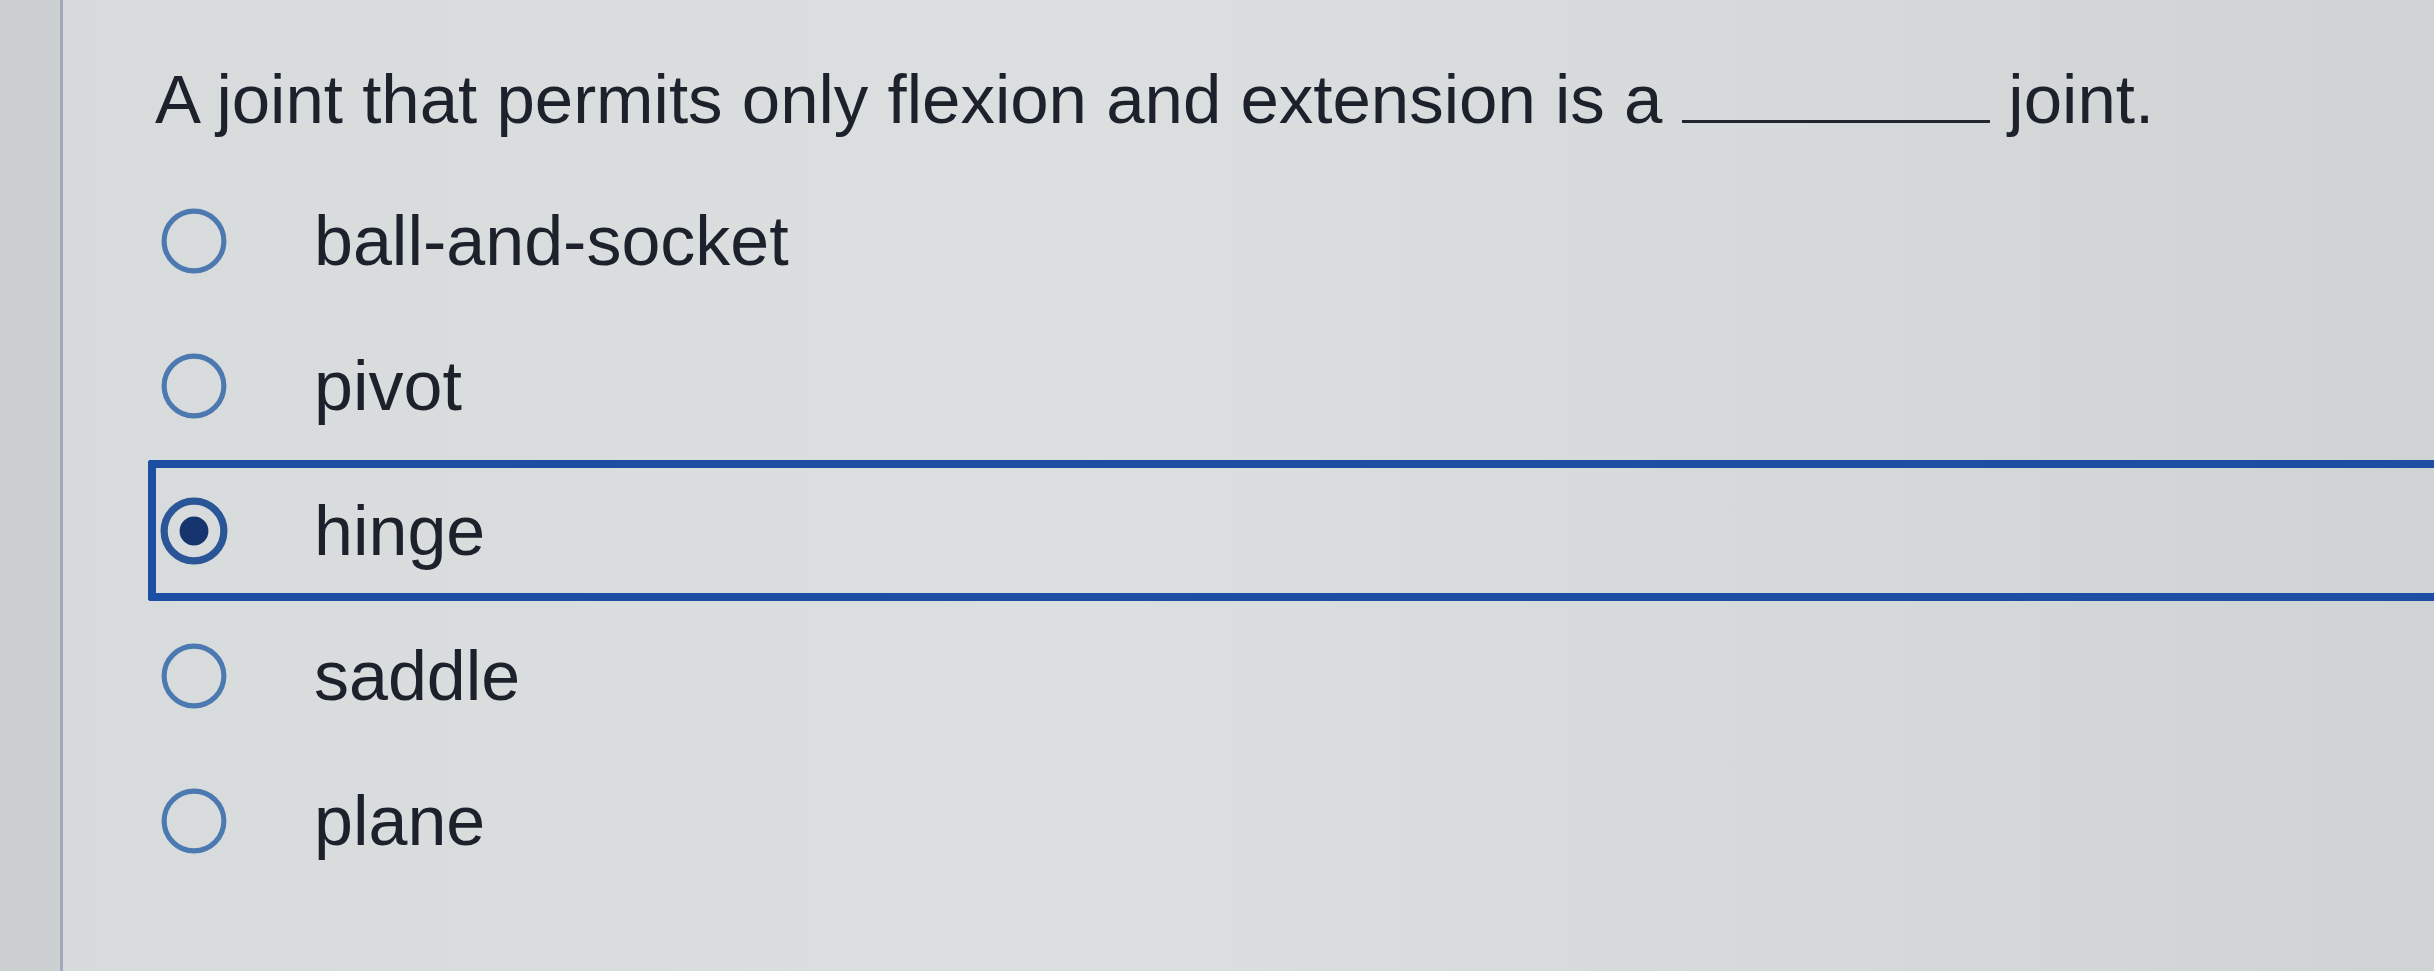 Image resolution: width=2434 pixels, height=971 pixels. I want to click on option-label: saddle, so click(417, 675).